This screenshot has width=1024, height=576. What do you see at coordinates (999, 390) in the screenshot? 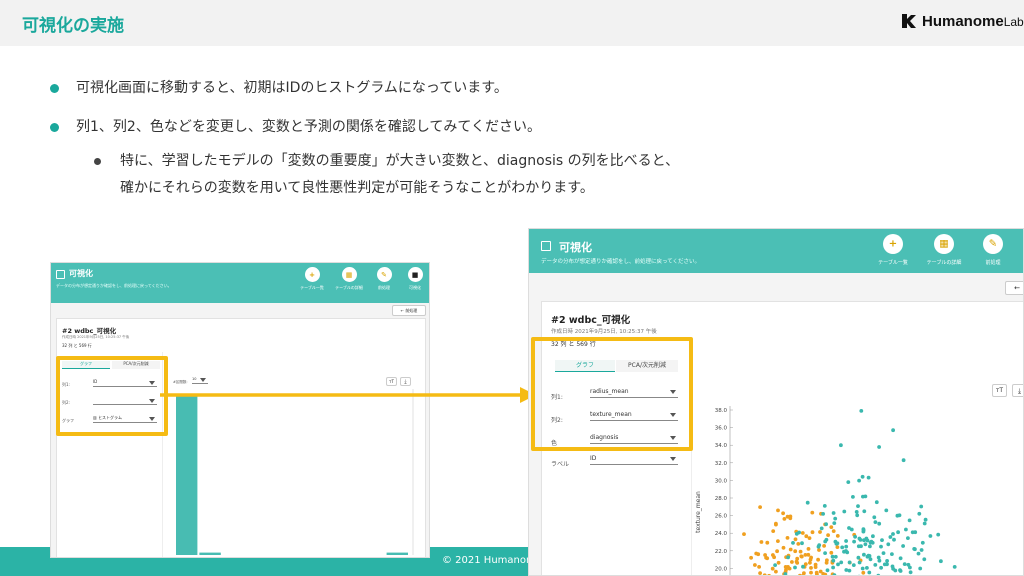
I see `font-size-button: тT` at bounding box center [999, 390].